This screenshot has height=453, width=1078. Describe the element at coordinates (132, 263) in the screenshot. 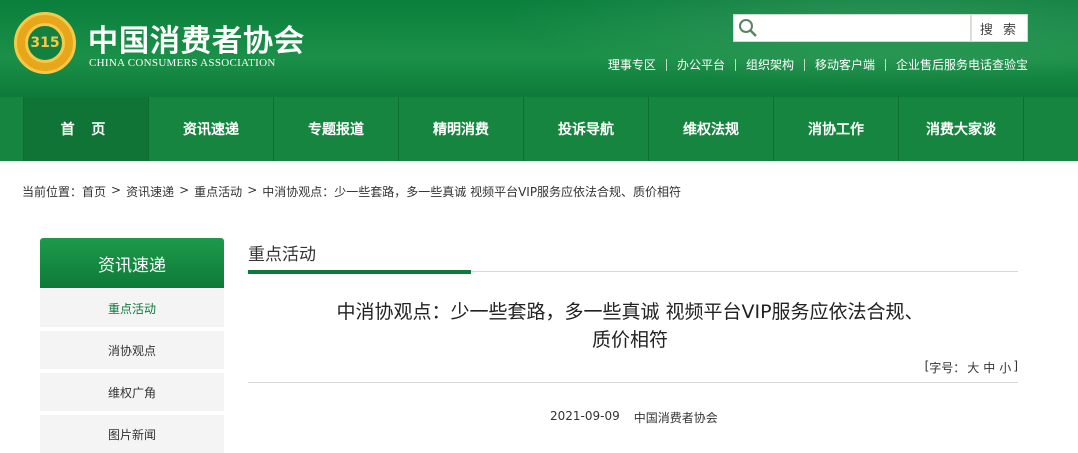

I see `sidebar-title: 资讯速递` at that location.